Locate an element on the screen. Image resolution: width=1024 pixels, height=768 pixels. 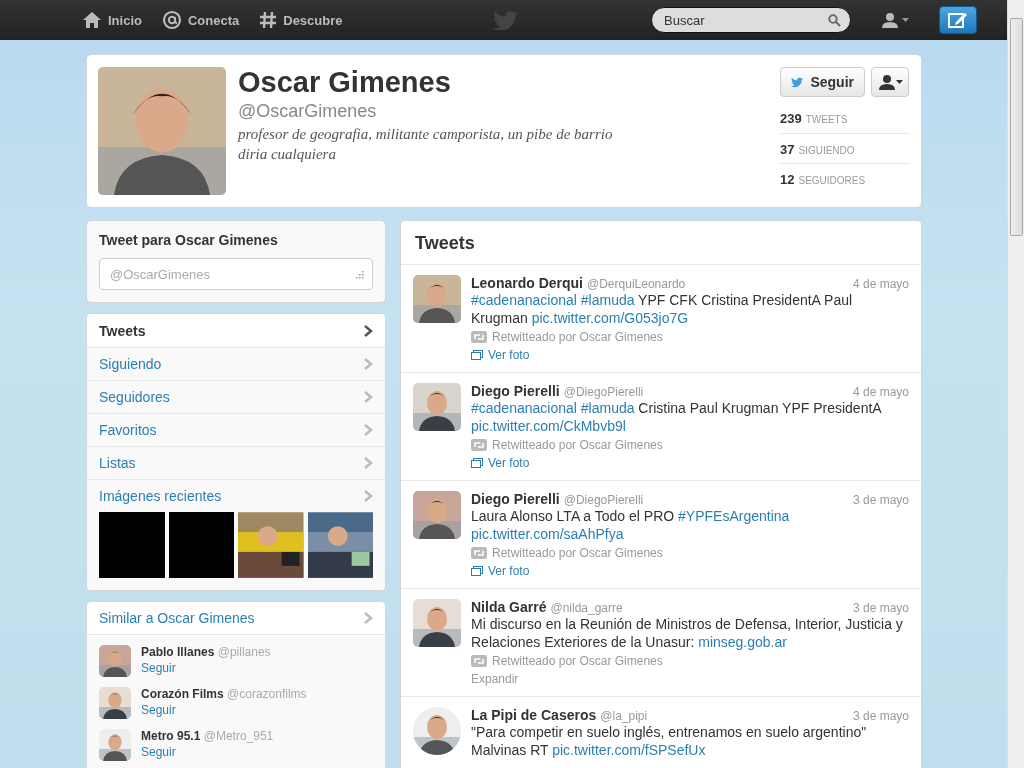
menu-item: Favoritos is located at coordinates (236, 429).